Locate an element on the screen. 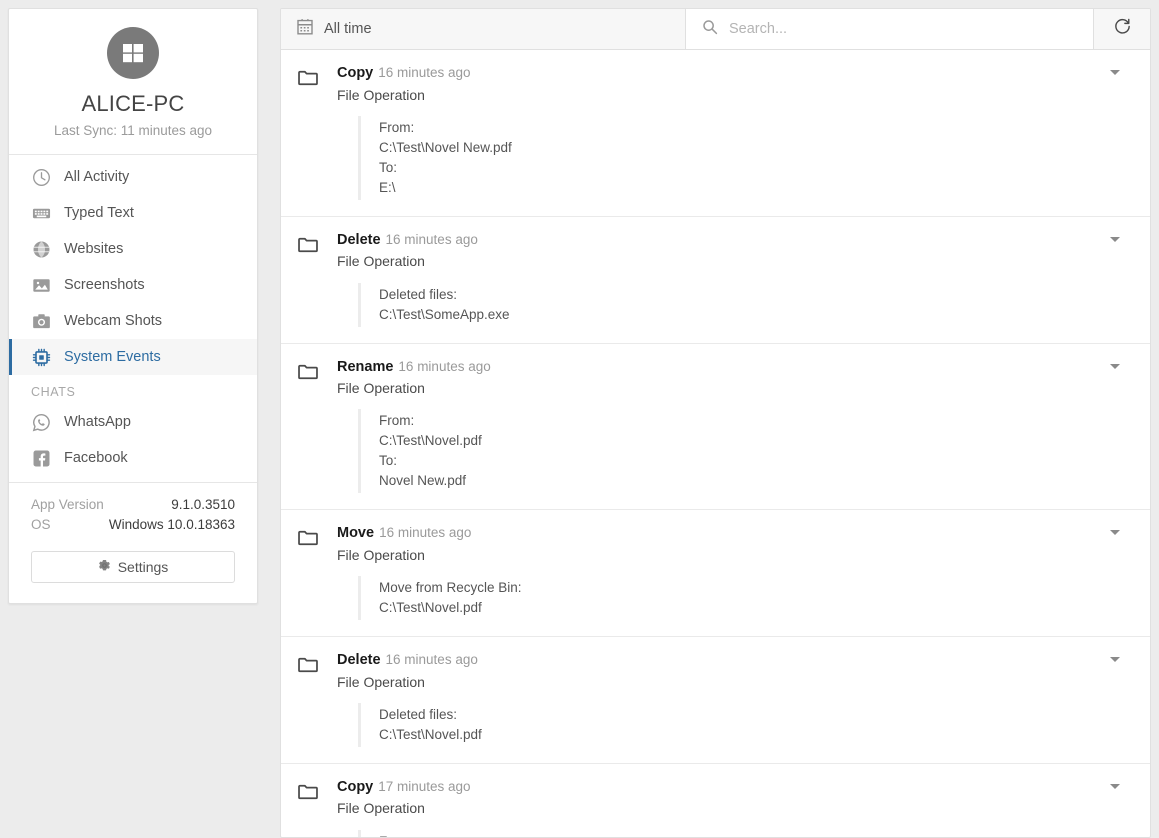 This screenshot has width=1159, height=838. event-detail-line: E:\ is located at coordinates (387, 187).